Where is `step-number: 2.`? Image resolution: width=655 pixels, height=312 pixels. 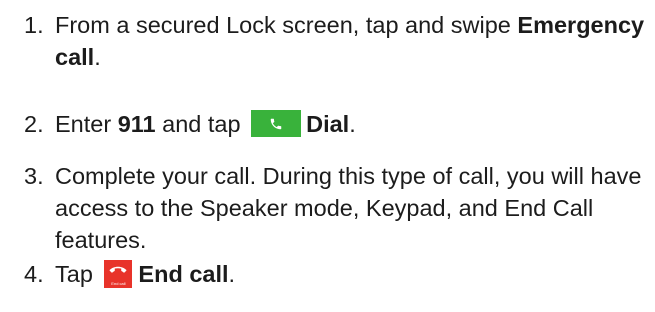 step-number: 2. is located at coordinates (34, 124).